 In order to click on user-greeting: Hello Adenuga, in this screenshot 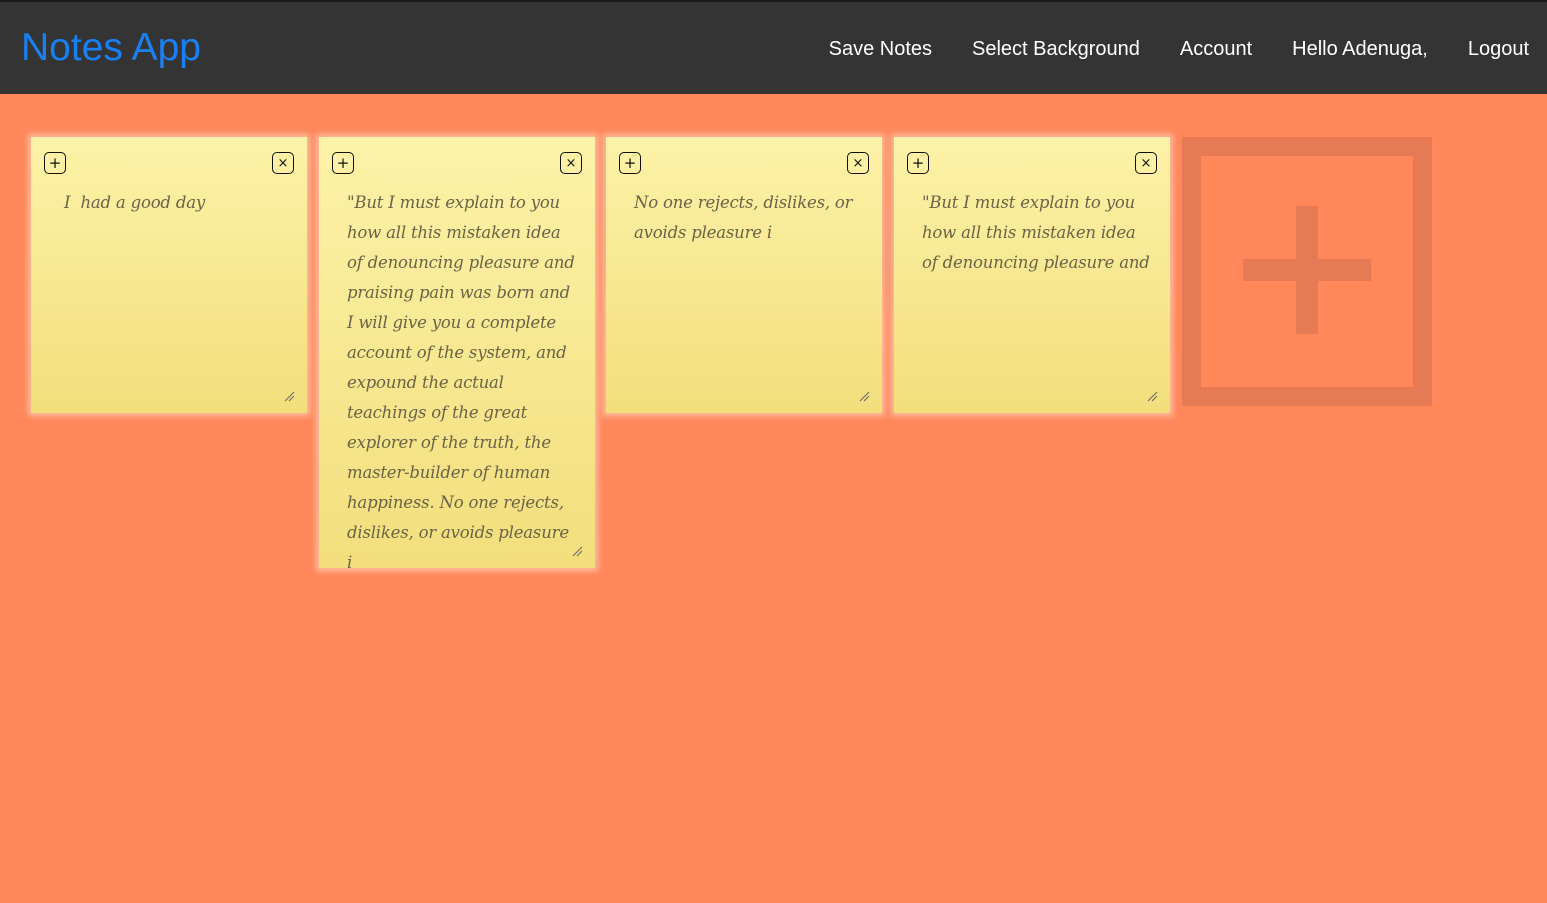, I will do `click(1360, 49)`.